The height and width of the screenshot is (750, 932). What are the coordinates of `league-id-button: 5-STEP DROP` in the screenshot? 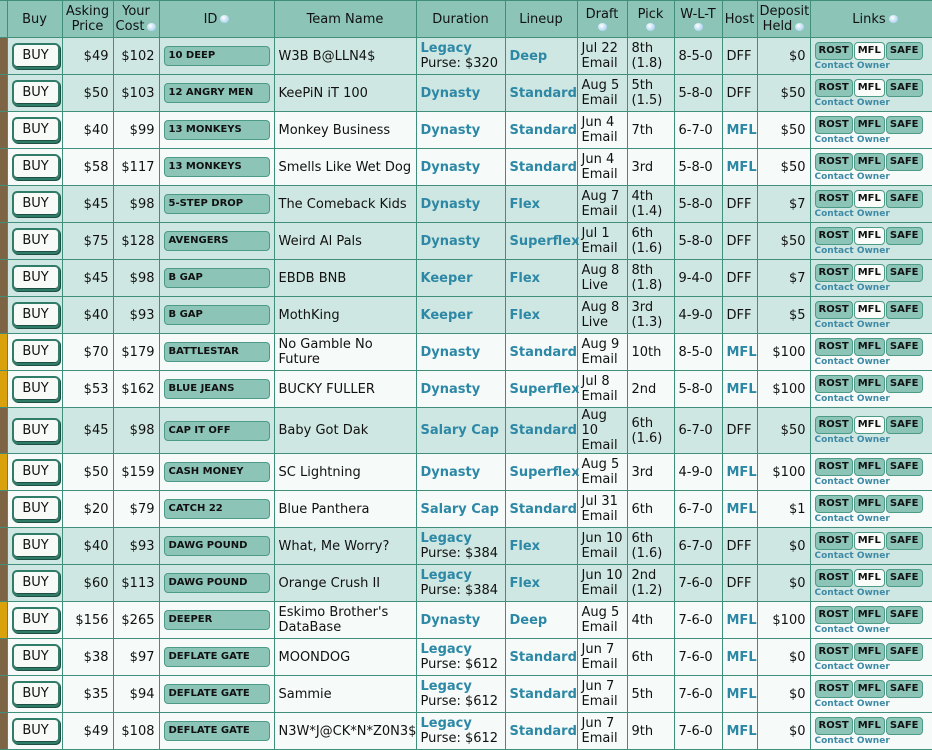 It's located at (217, 204).